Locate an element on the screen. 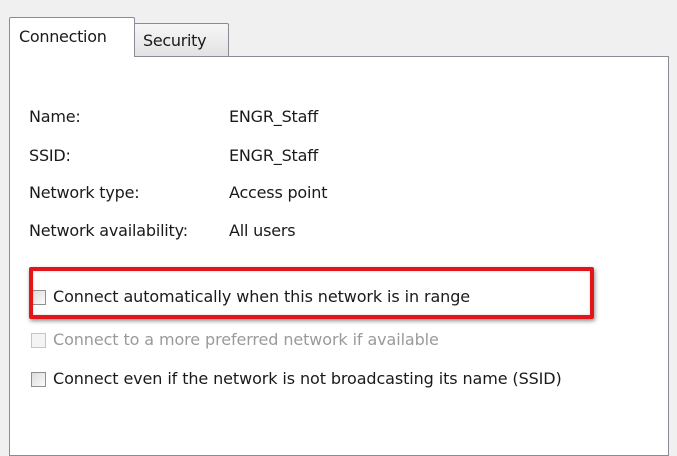 This screenshot has height=456, width=677. connect-preferred-checkbox is located at coordinates (38, 340).